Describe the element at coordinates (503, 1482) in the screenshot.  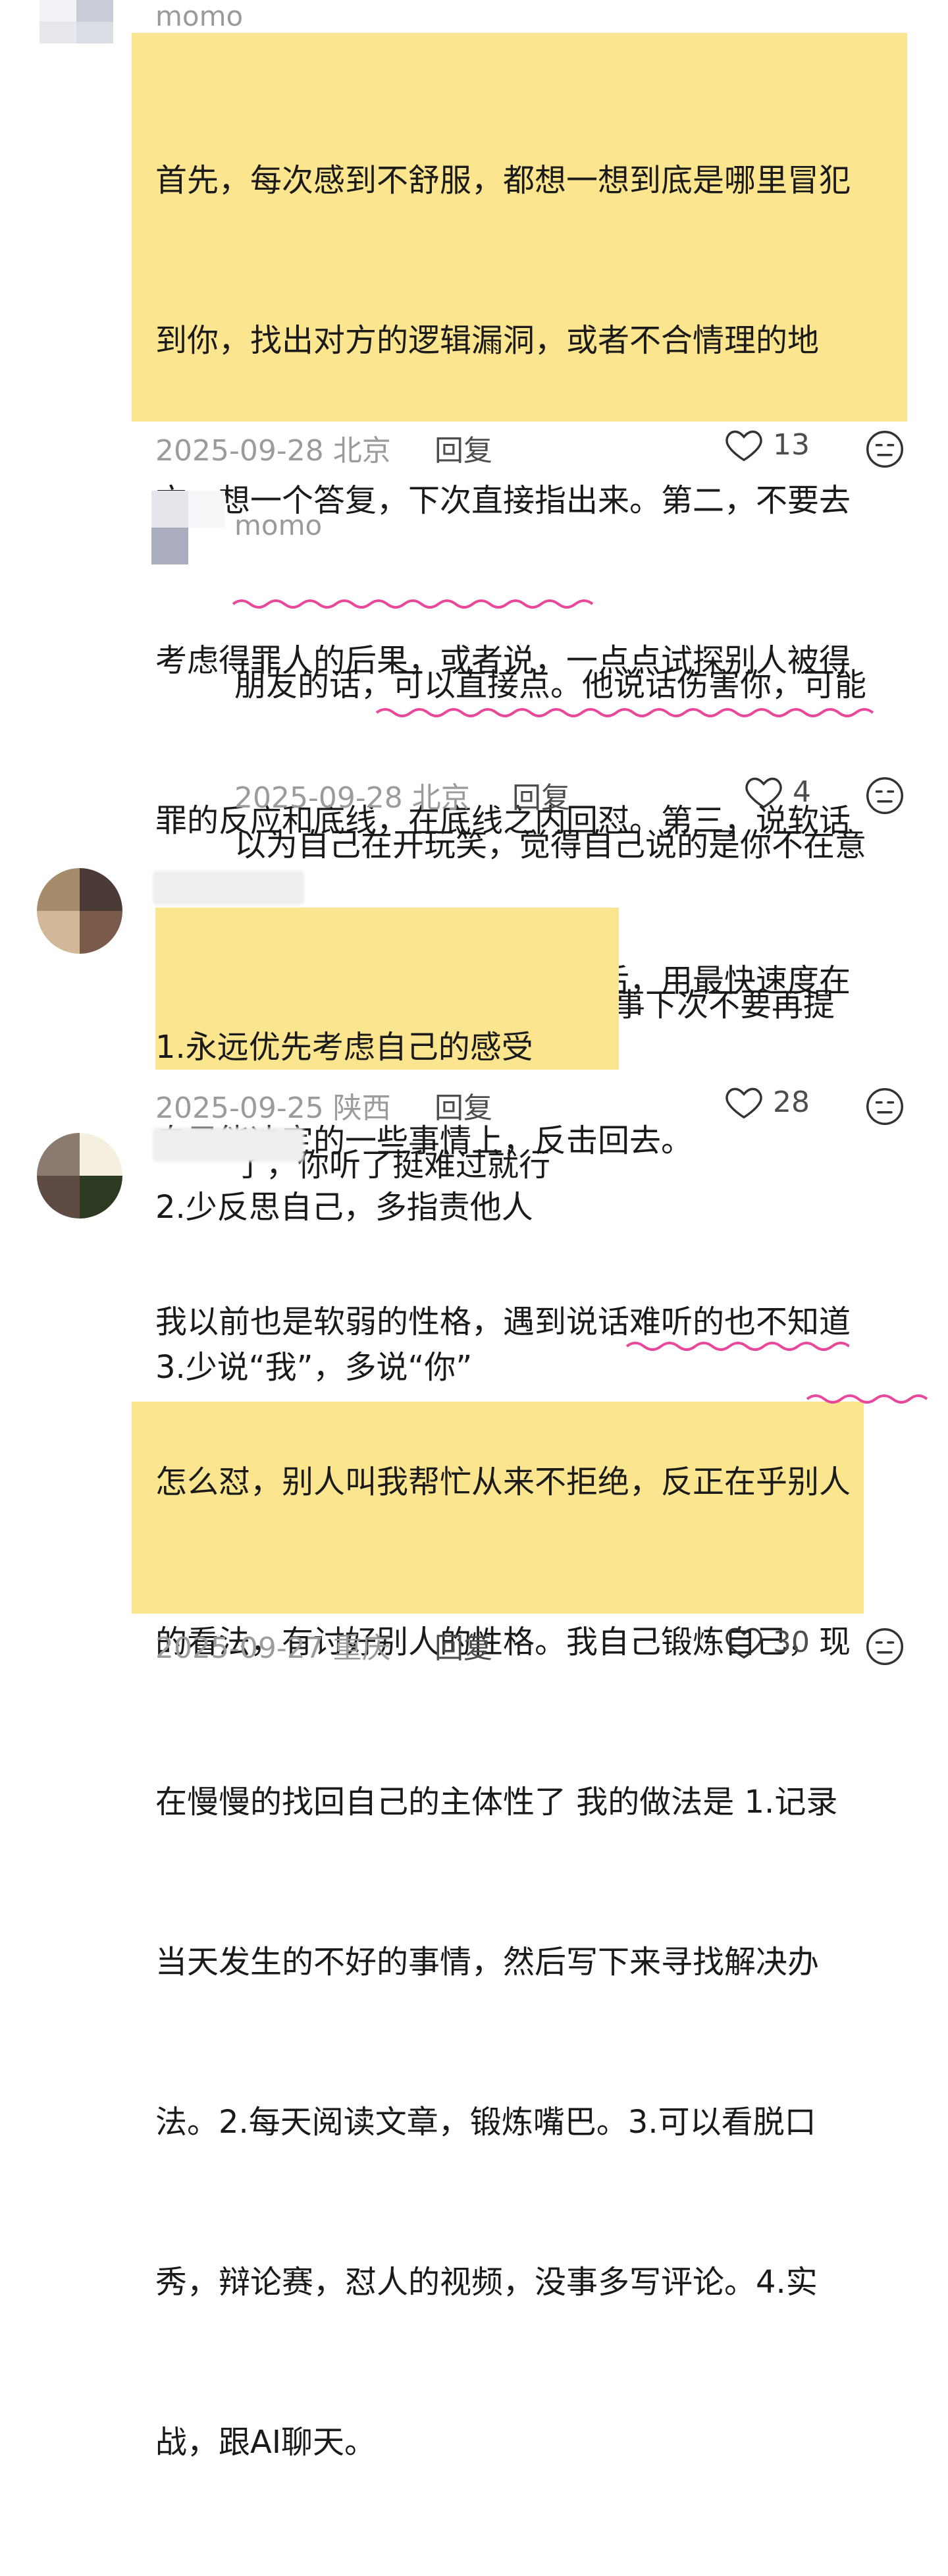
I see `text-line: 怎么怼，别人叫我帮忙从来不拒绝，反正在乎别人` at that location.